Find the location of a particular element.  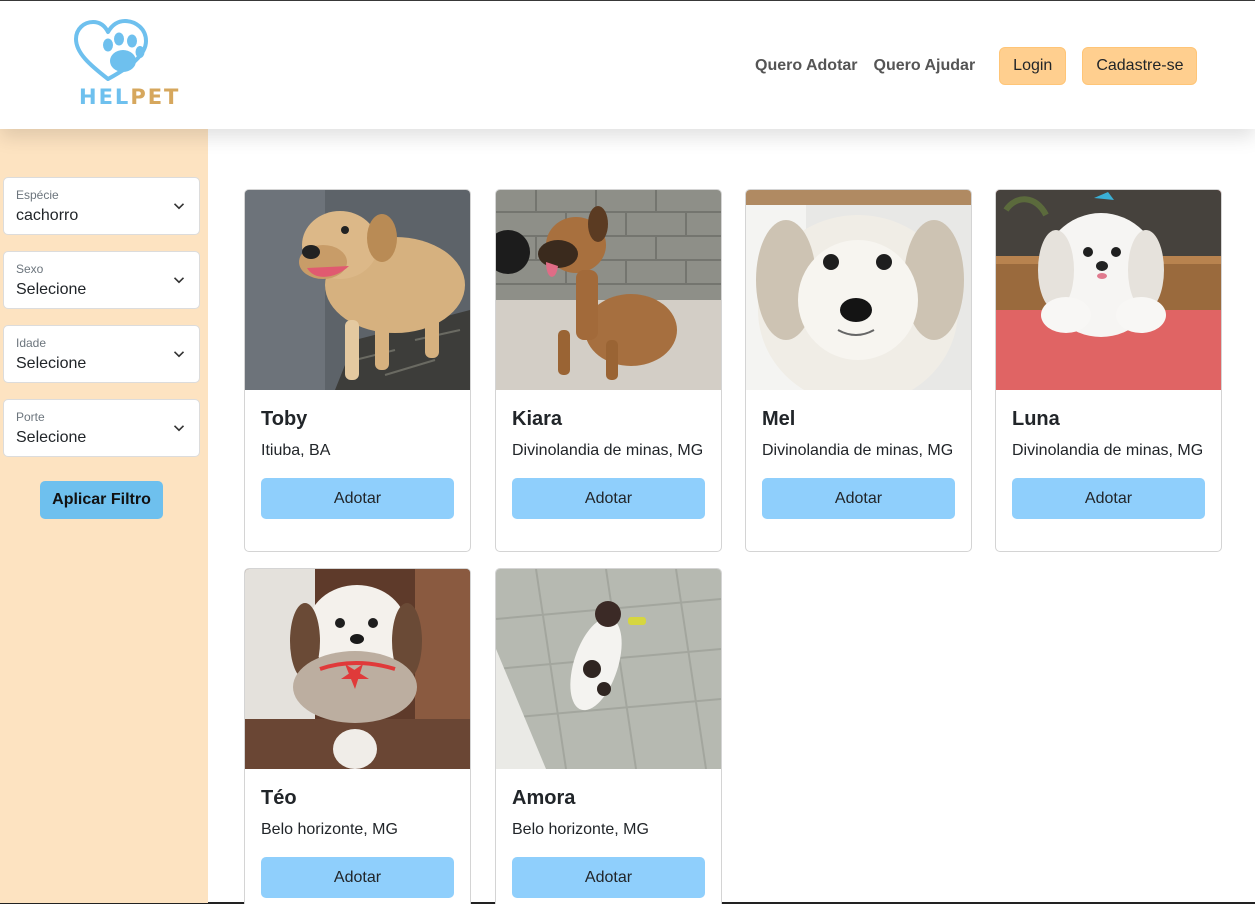

helpet-logo: HELPET is located at coordinates (125, 65).